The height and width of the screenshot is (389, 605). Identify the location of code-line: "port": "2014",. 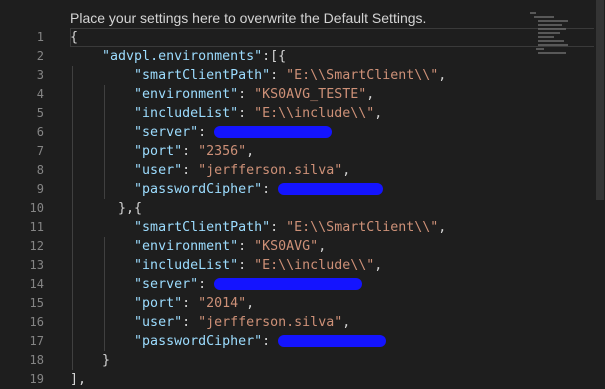
(337, 303).